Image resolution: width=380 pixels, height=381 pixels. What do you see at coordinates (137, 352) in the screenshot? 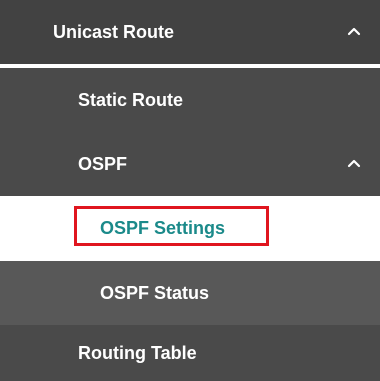
I see `menu-item-label: Routing Table` at bounding box center [137, 352].